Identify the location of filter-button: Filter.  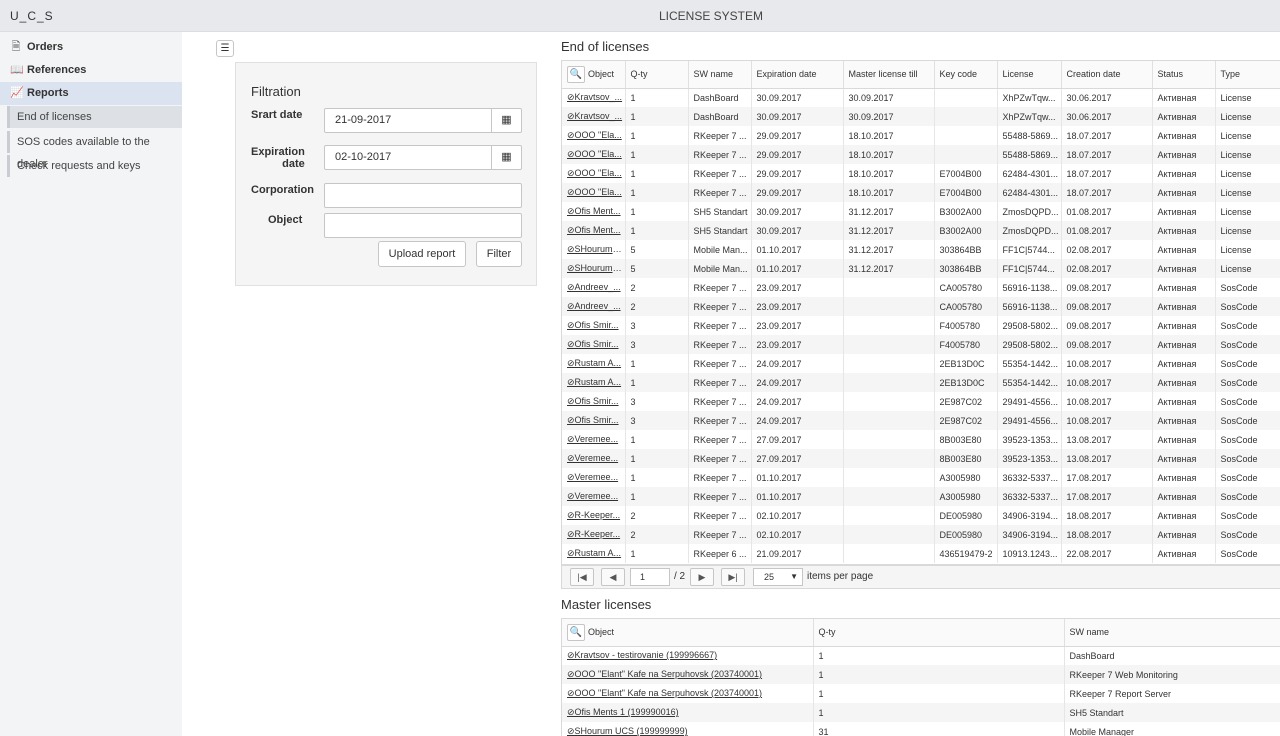
(499, 254).